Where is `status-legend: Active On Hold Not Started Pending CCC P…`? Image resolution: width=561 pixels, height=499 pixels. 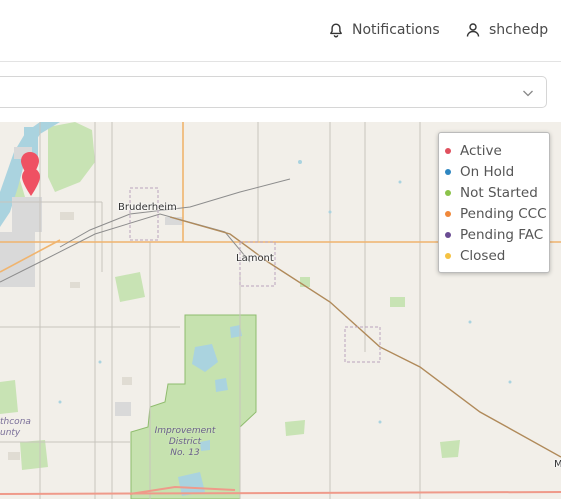 status-legend: Active On Hold Not Started Pending CCC P… is located at coordinates (494, 202).